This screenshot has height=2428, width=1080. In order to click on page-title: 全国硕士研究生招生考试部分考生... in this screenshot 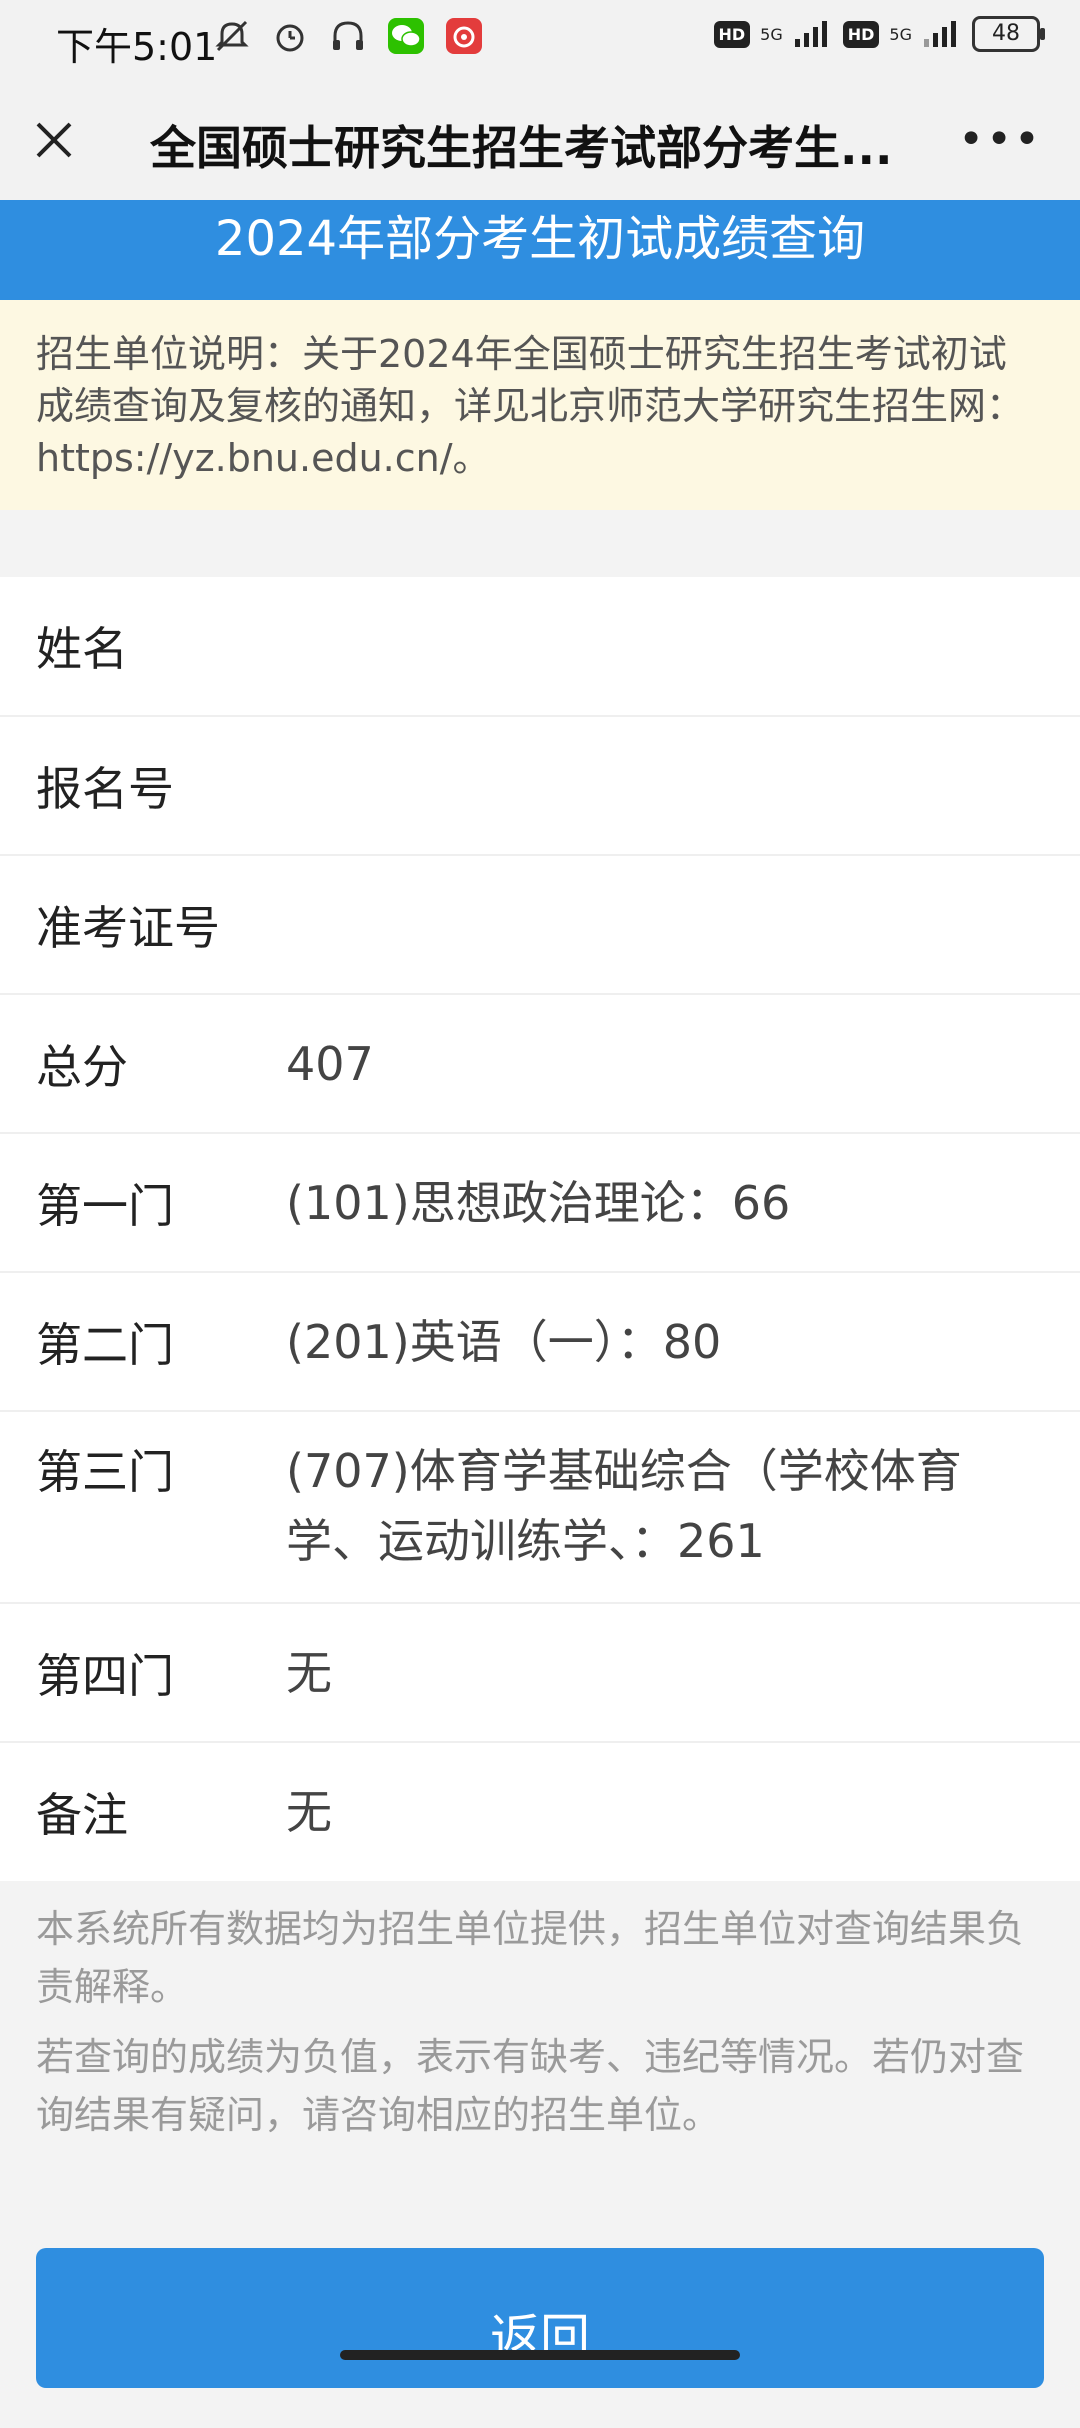, I will do `click(521, 148)`.